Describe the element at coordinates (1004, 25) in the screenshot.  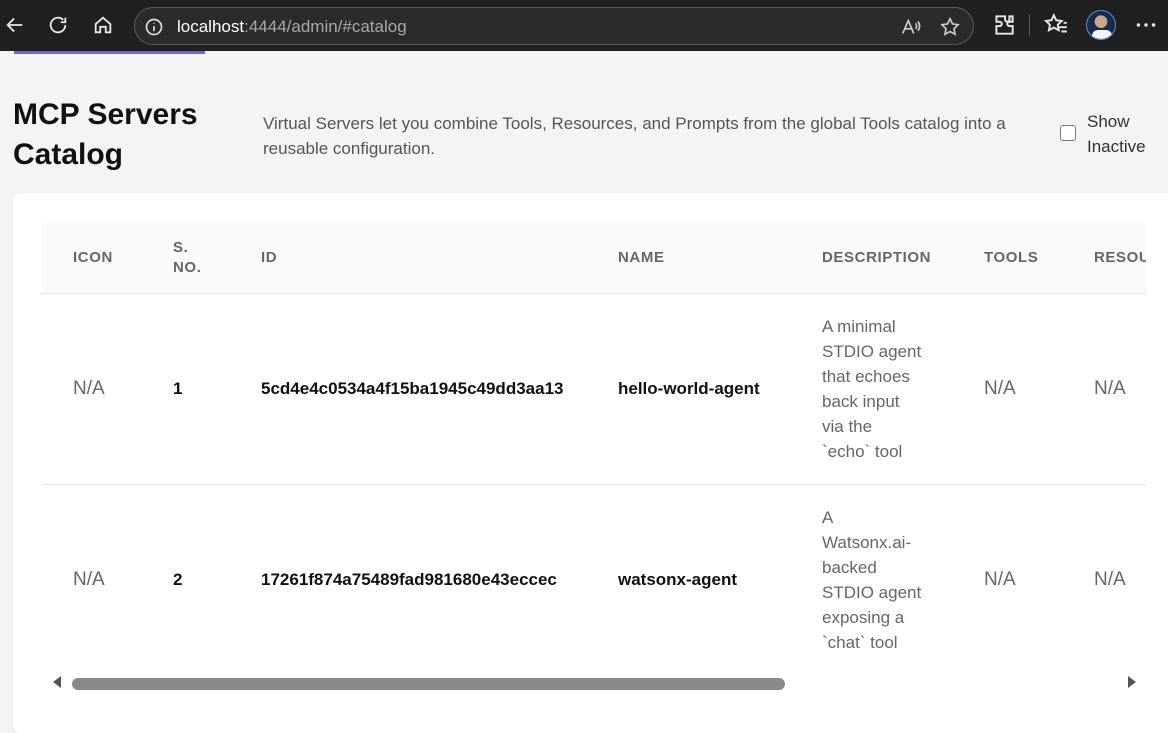
I see `extensions-icon` at that location.